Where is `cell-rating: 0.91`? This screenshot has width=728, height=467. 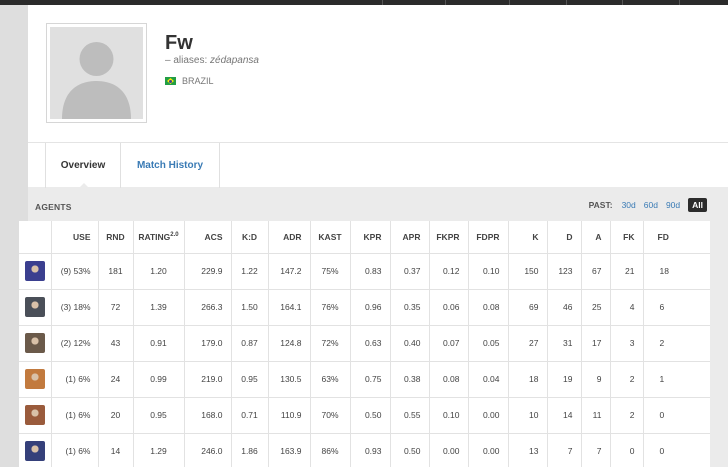 cell-rating: 0.91 is located at coordinates (159, 343).